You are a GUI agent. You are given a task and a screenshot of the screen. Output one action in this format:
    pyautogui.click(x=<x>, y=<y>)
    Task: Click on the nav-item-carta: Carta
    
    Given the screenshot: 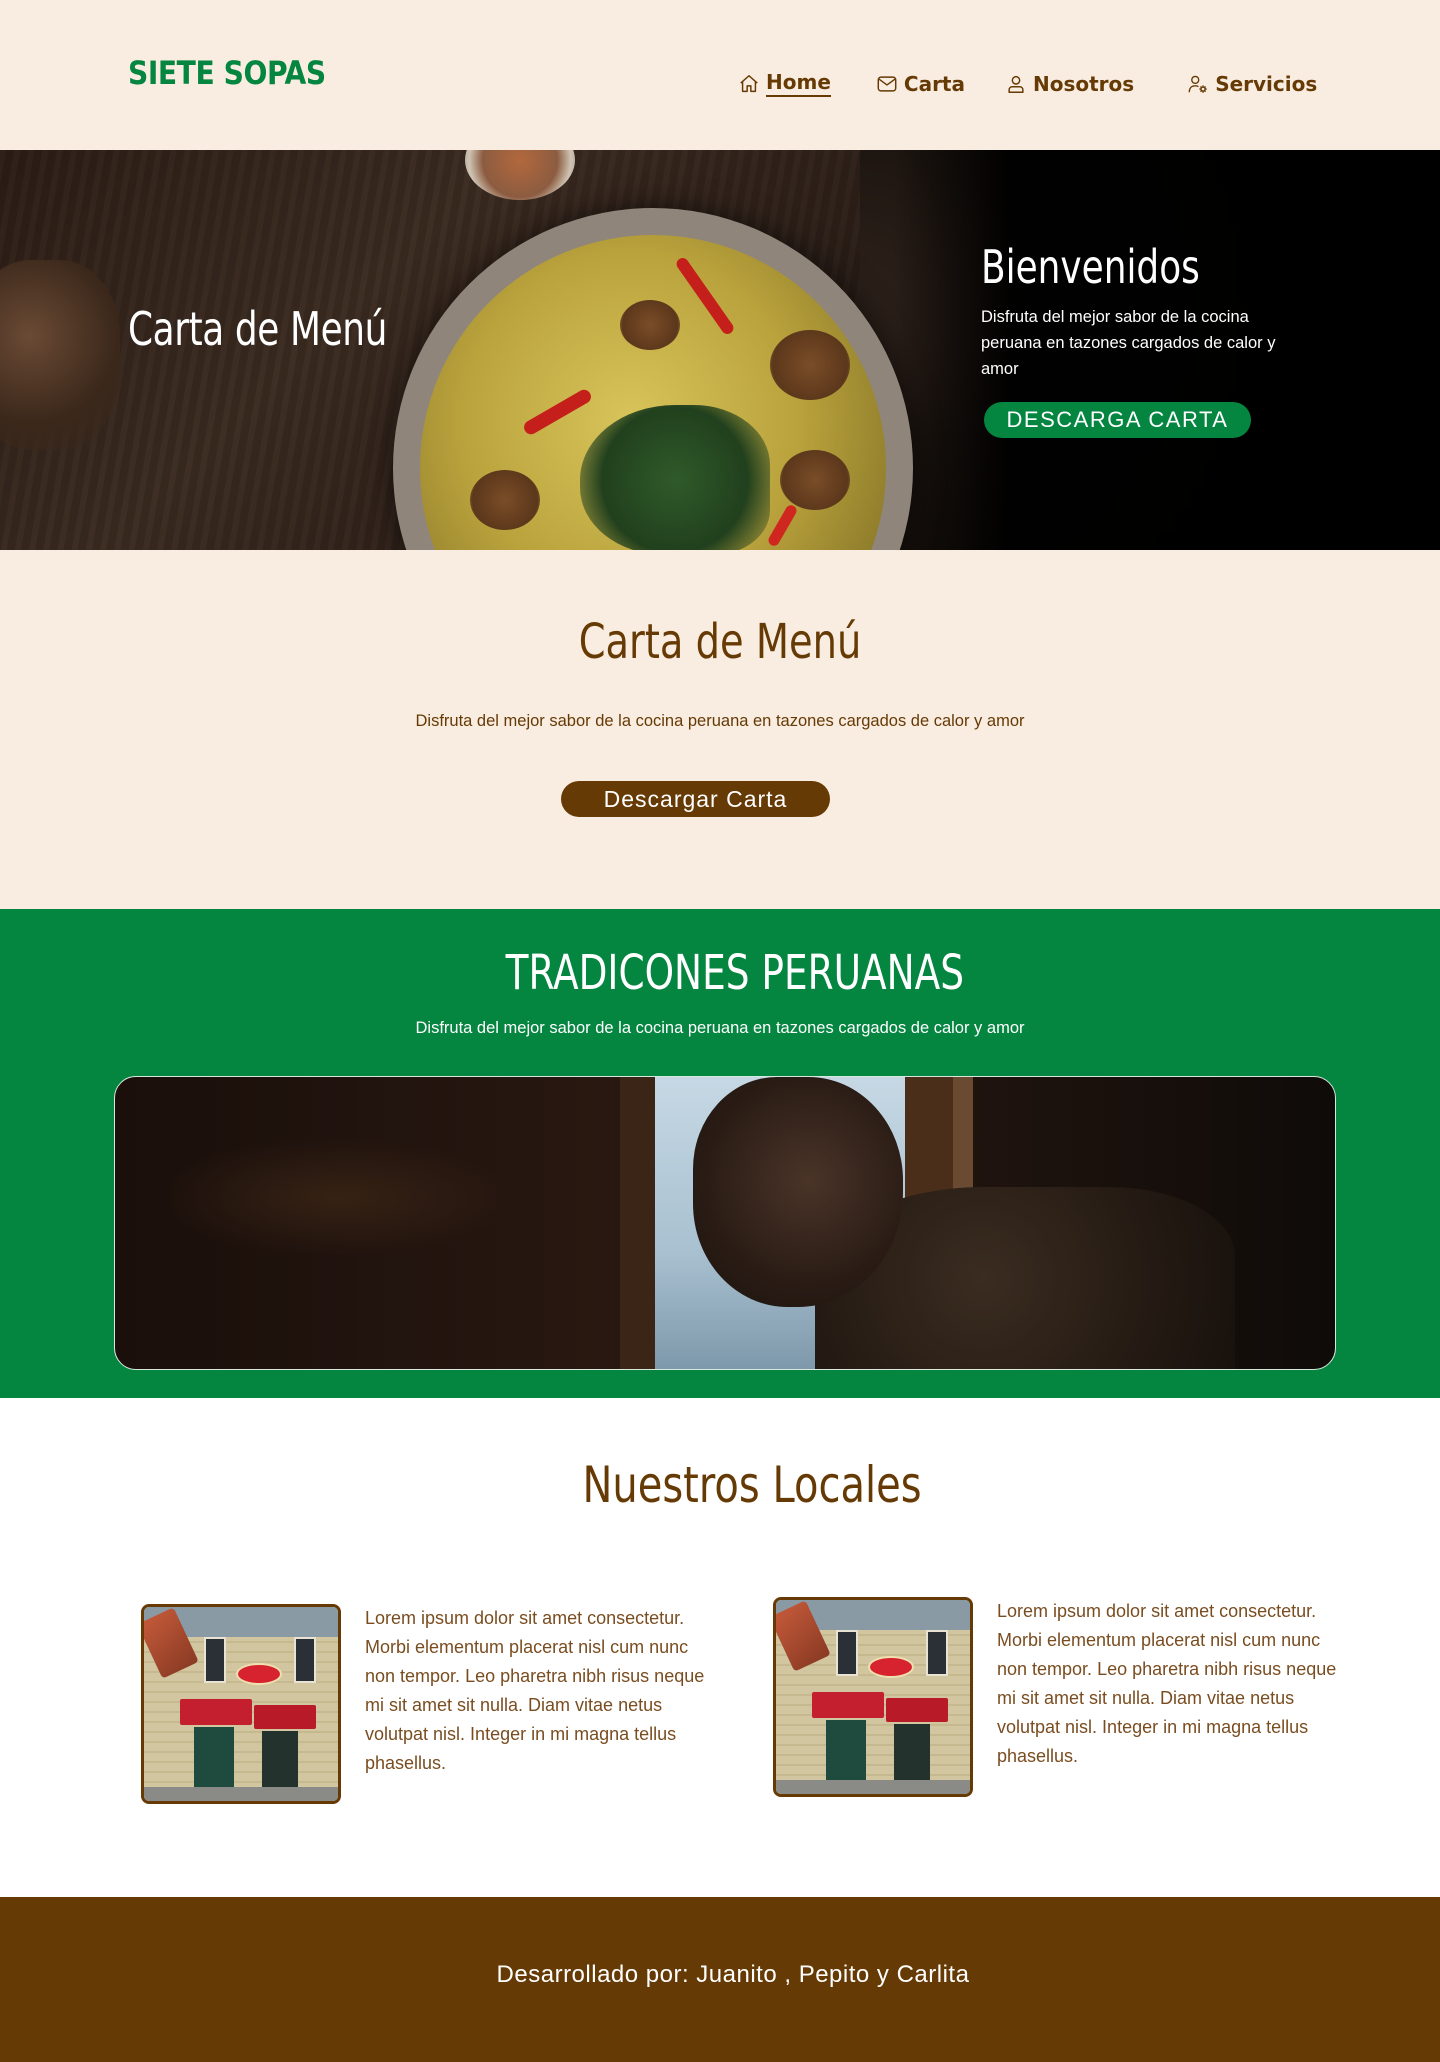 What is the action you would take?
    pyautogui.click(x=920, y=84)
    